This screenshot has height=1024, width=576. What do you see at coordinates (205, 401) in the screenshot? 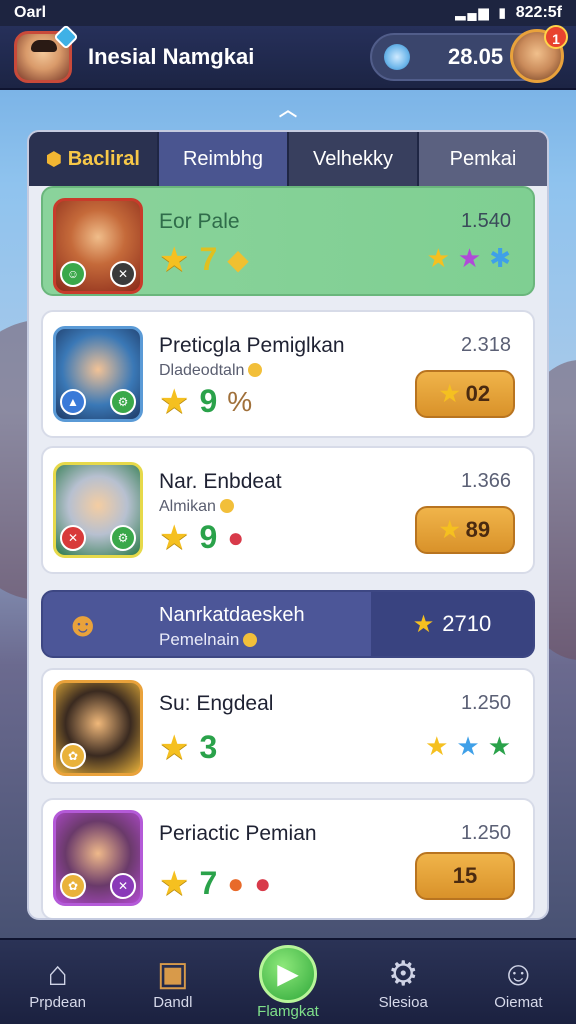
I see `stats-row: ★ 9 %` at bounding box center [205, 401].